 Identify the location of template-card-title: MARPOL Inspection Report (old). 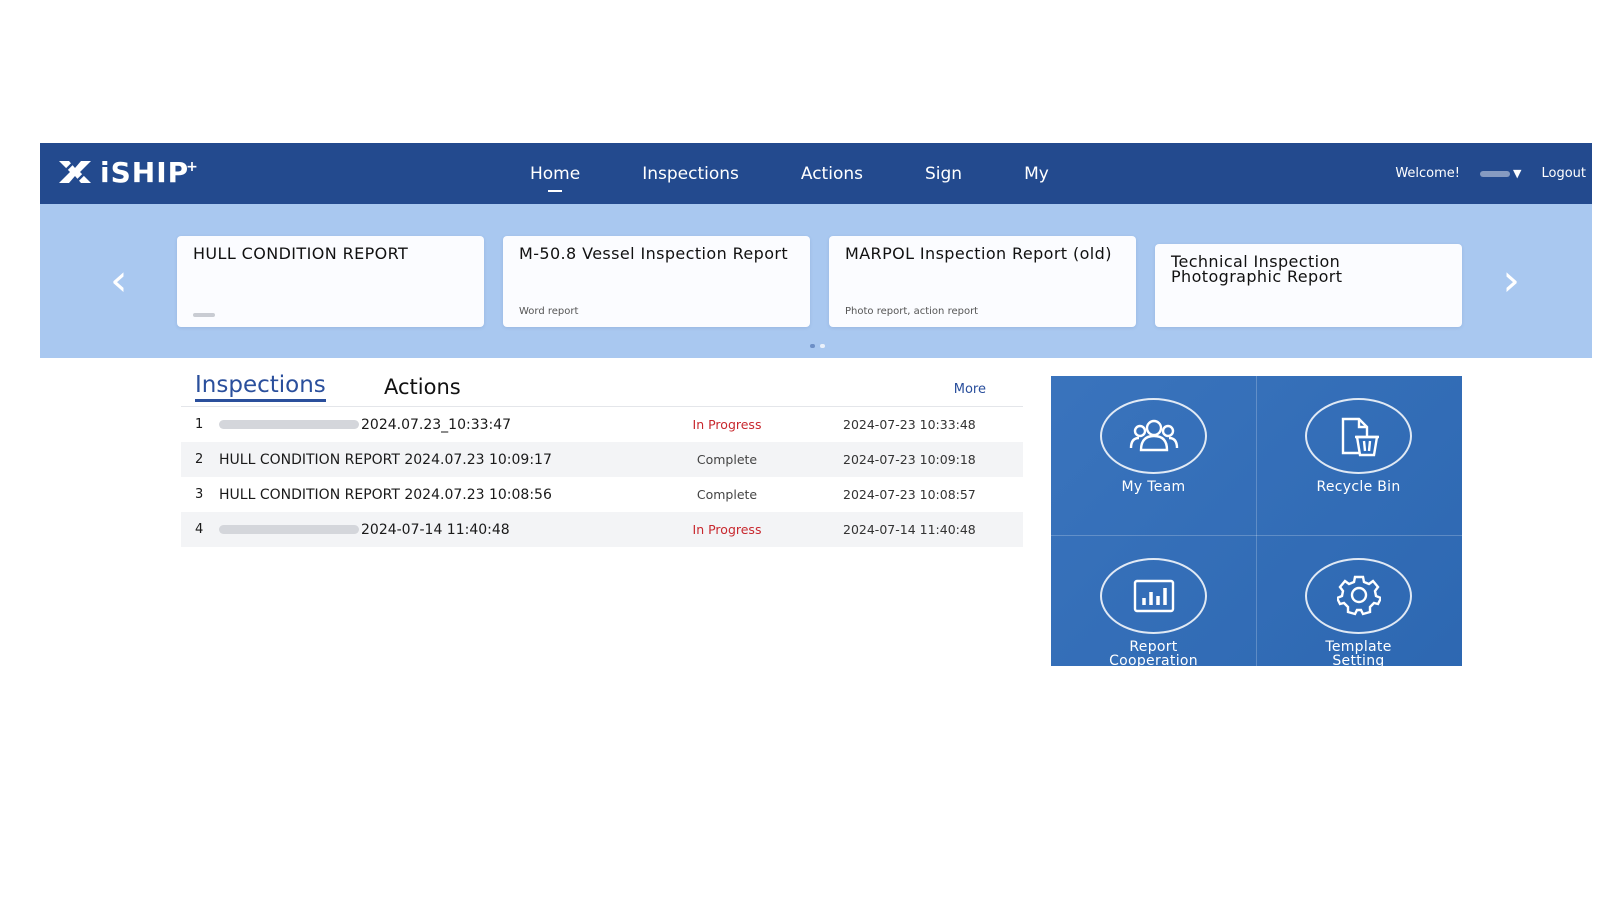
(978, 253).